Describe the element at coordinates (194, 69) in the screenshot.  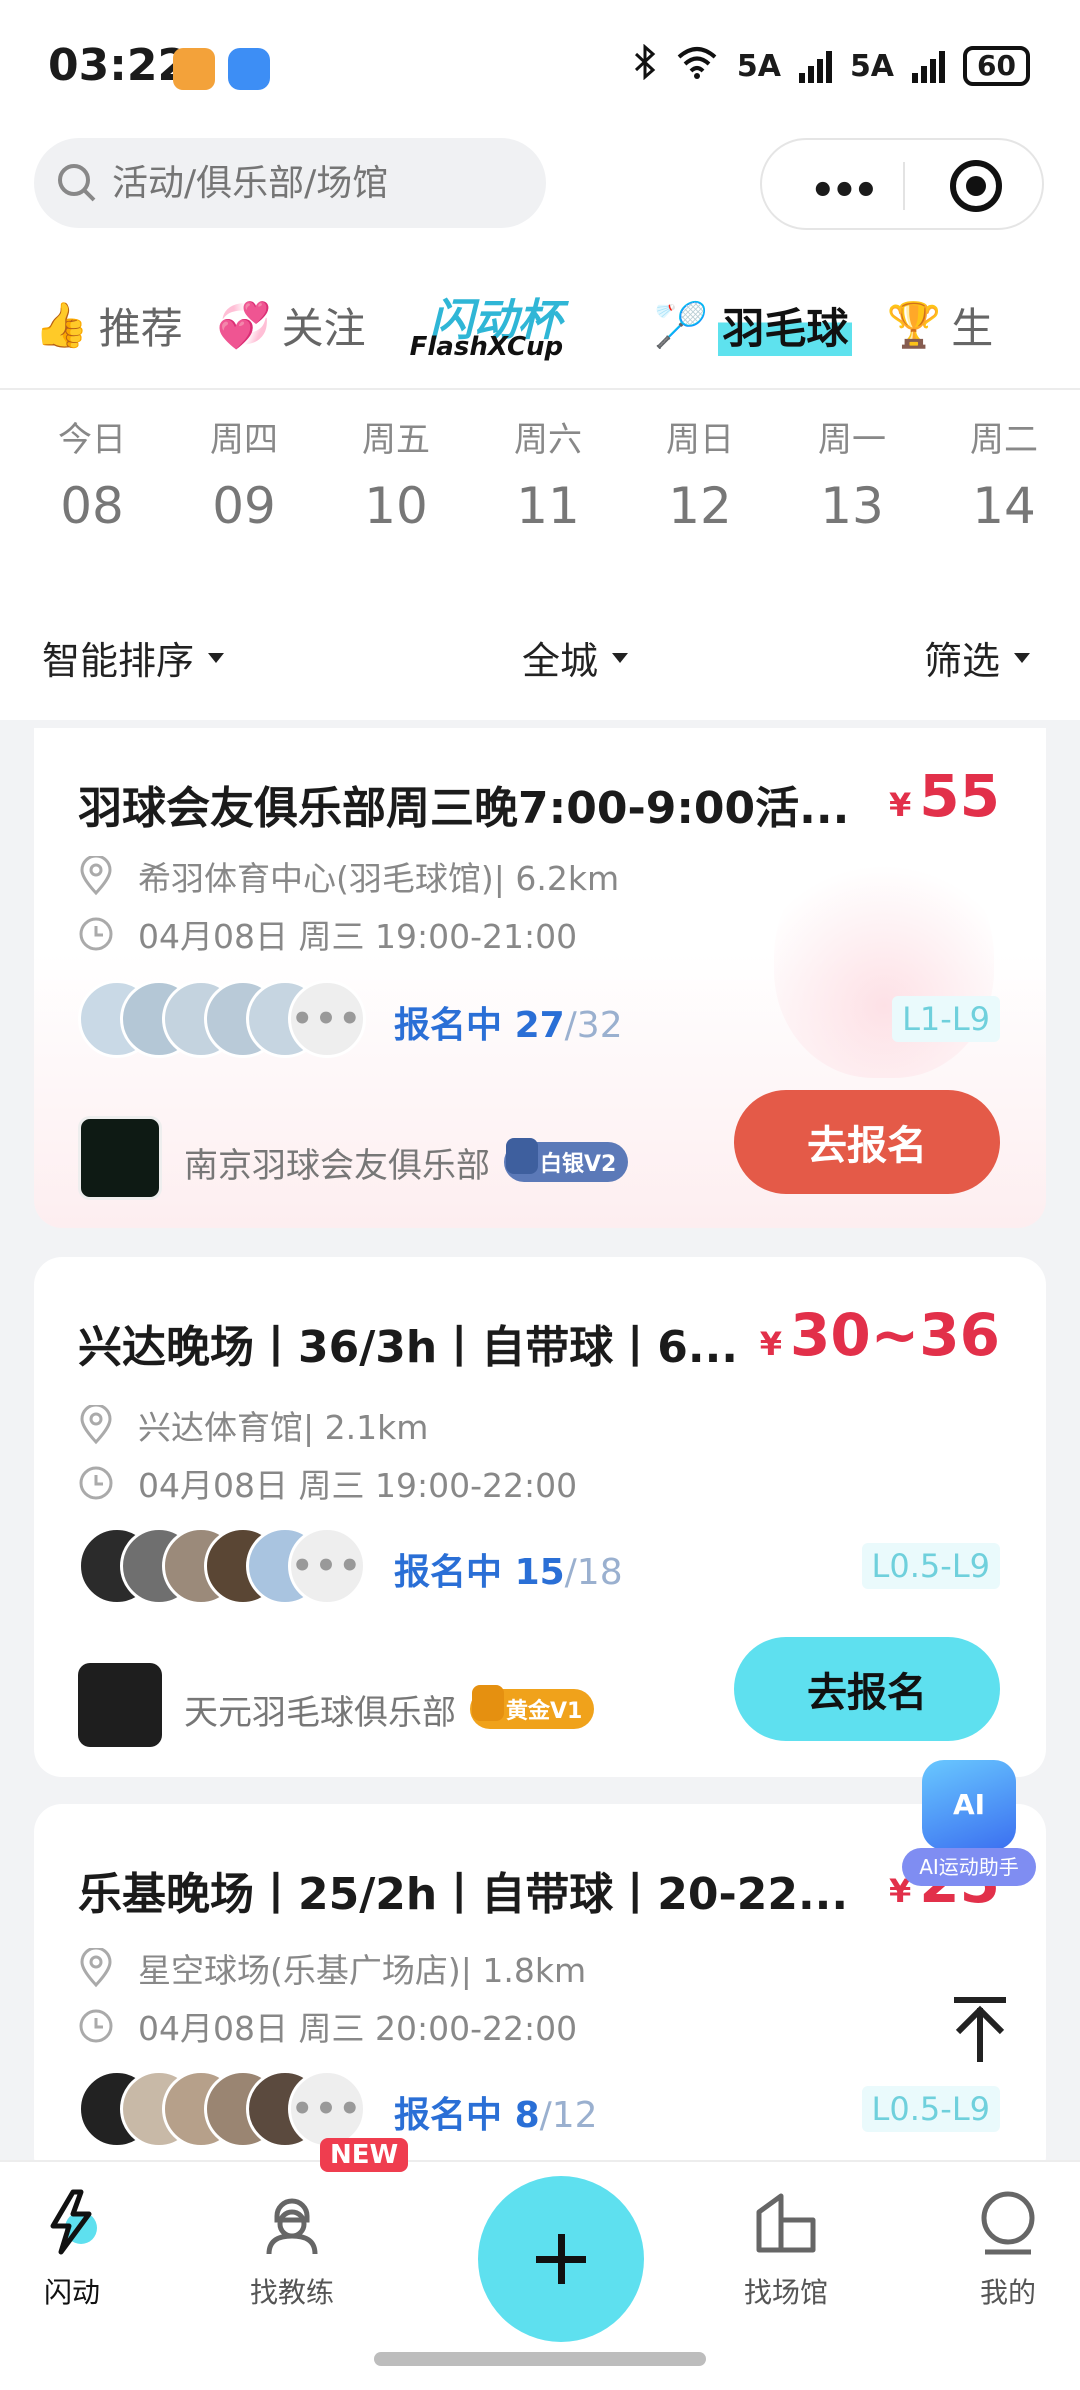
I see `app-notification-icon` at that location.